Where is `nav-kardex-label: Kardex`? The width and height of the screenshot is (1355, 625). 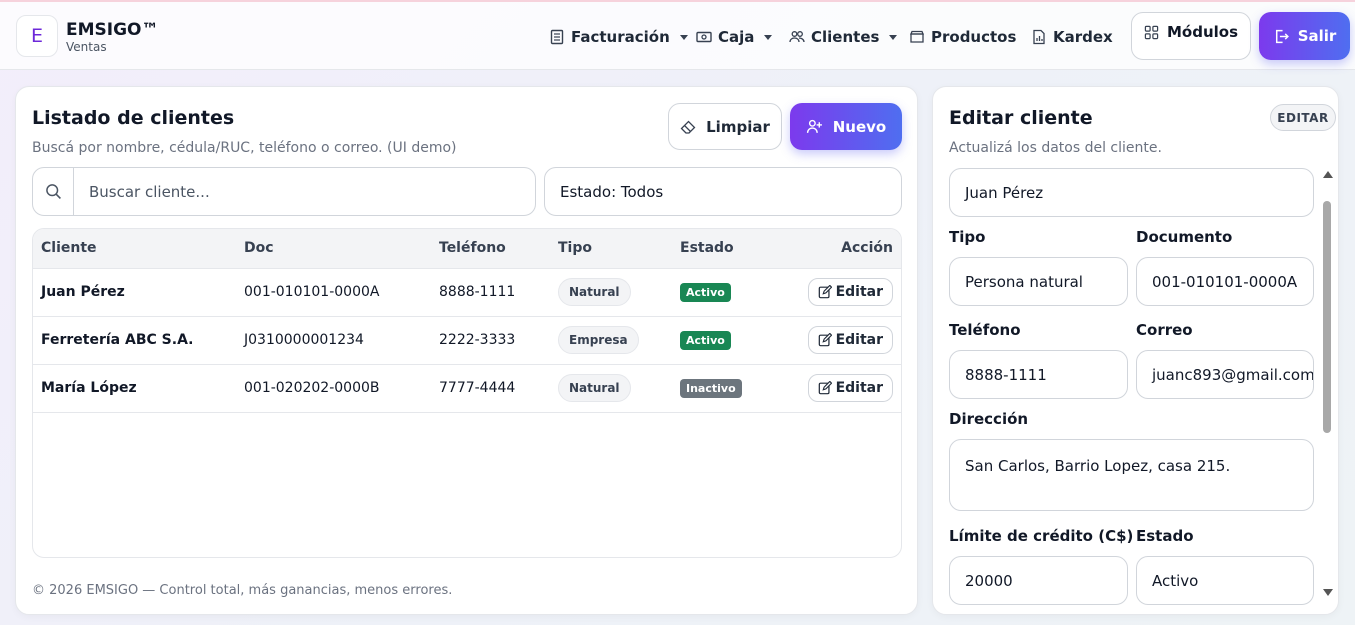 nav-kardex-label: Kardex is located at coordinates (1083, 37).